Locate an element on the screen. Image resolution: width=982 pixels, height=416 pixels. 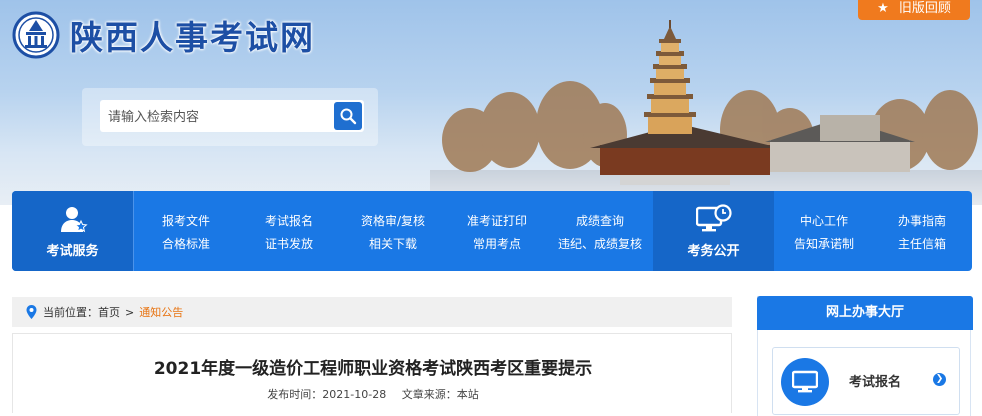
exam-affairs-label: 考务公开 is located at coordinates (713, 251).